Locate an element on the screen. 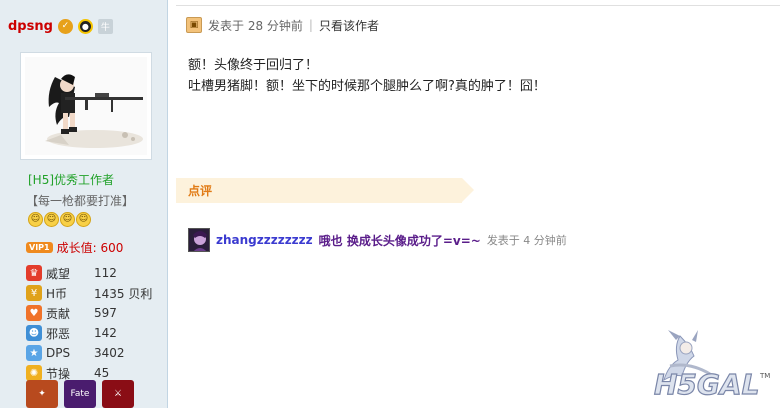 This screenshot has width=780, height=408. review-label: 点评 is located at coordinates (200, 191).